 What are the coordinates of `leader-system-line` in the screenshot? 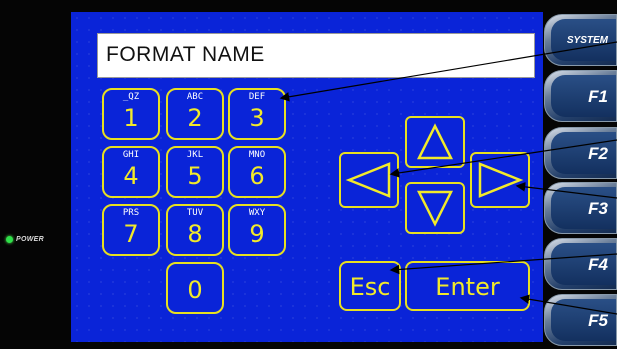 It's located at (448, 71).